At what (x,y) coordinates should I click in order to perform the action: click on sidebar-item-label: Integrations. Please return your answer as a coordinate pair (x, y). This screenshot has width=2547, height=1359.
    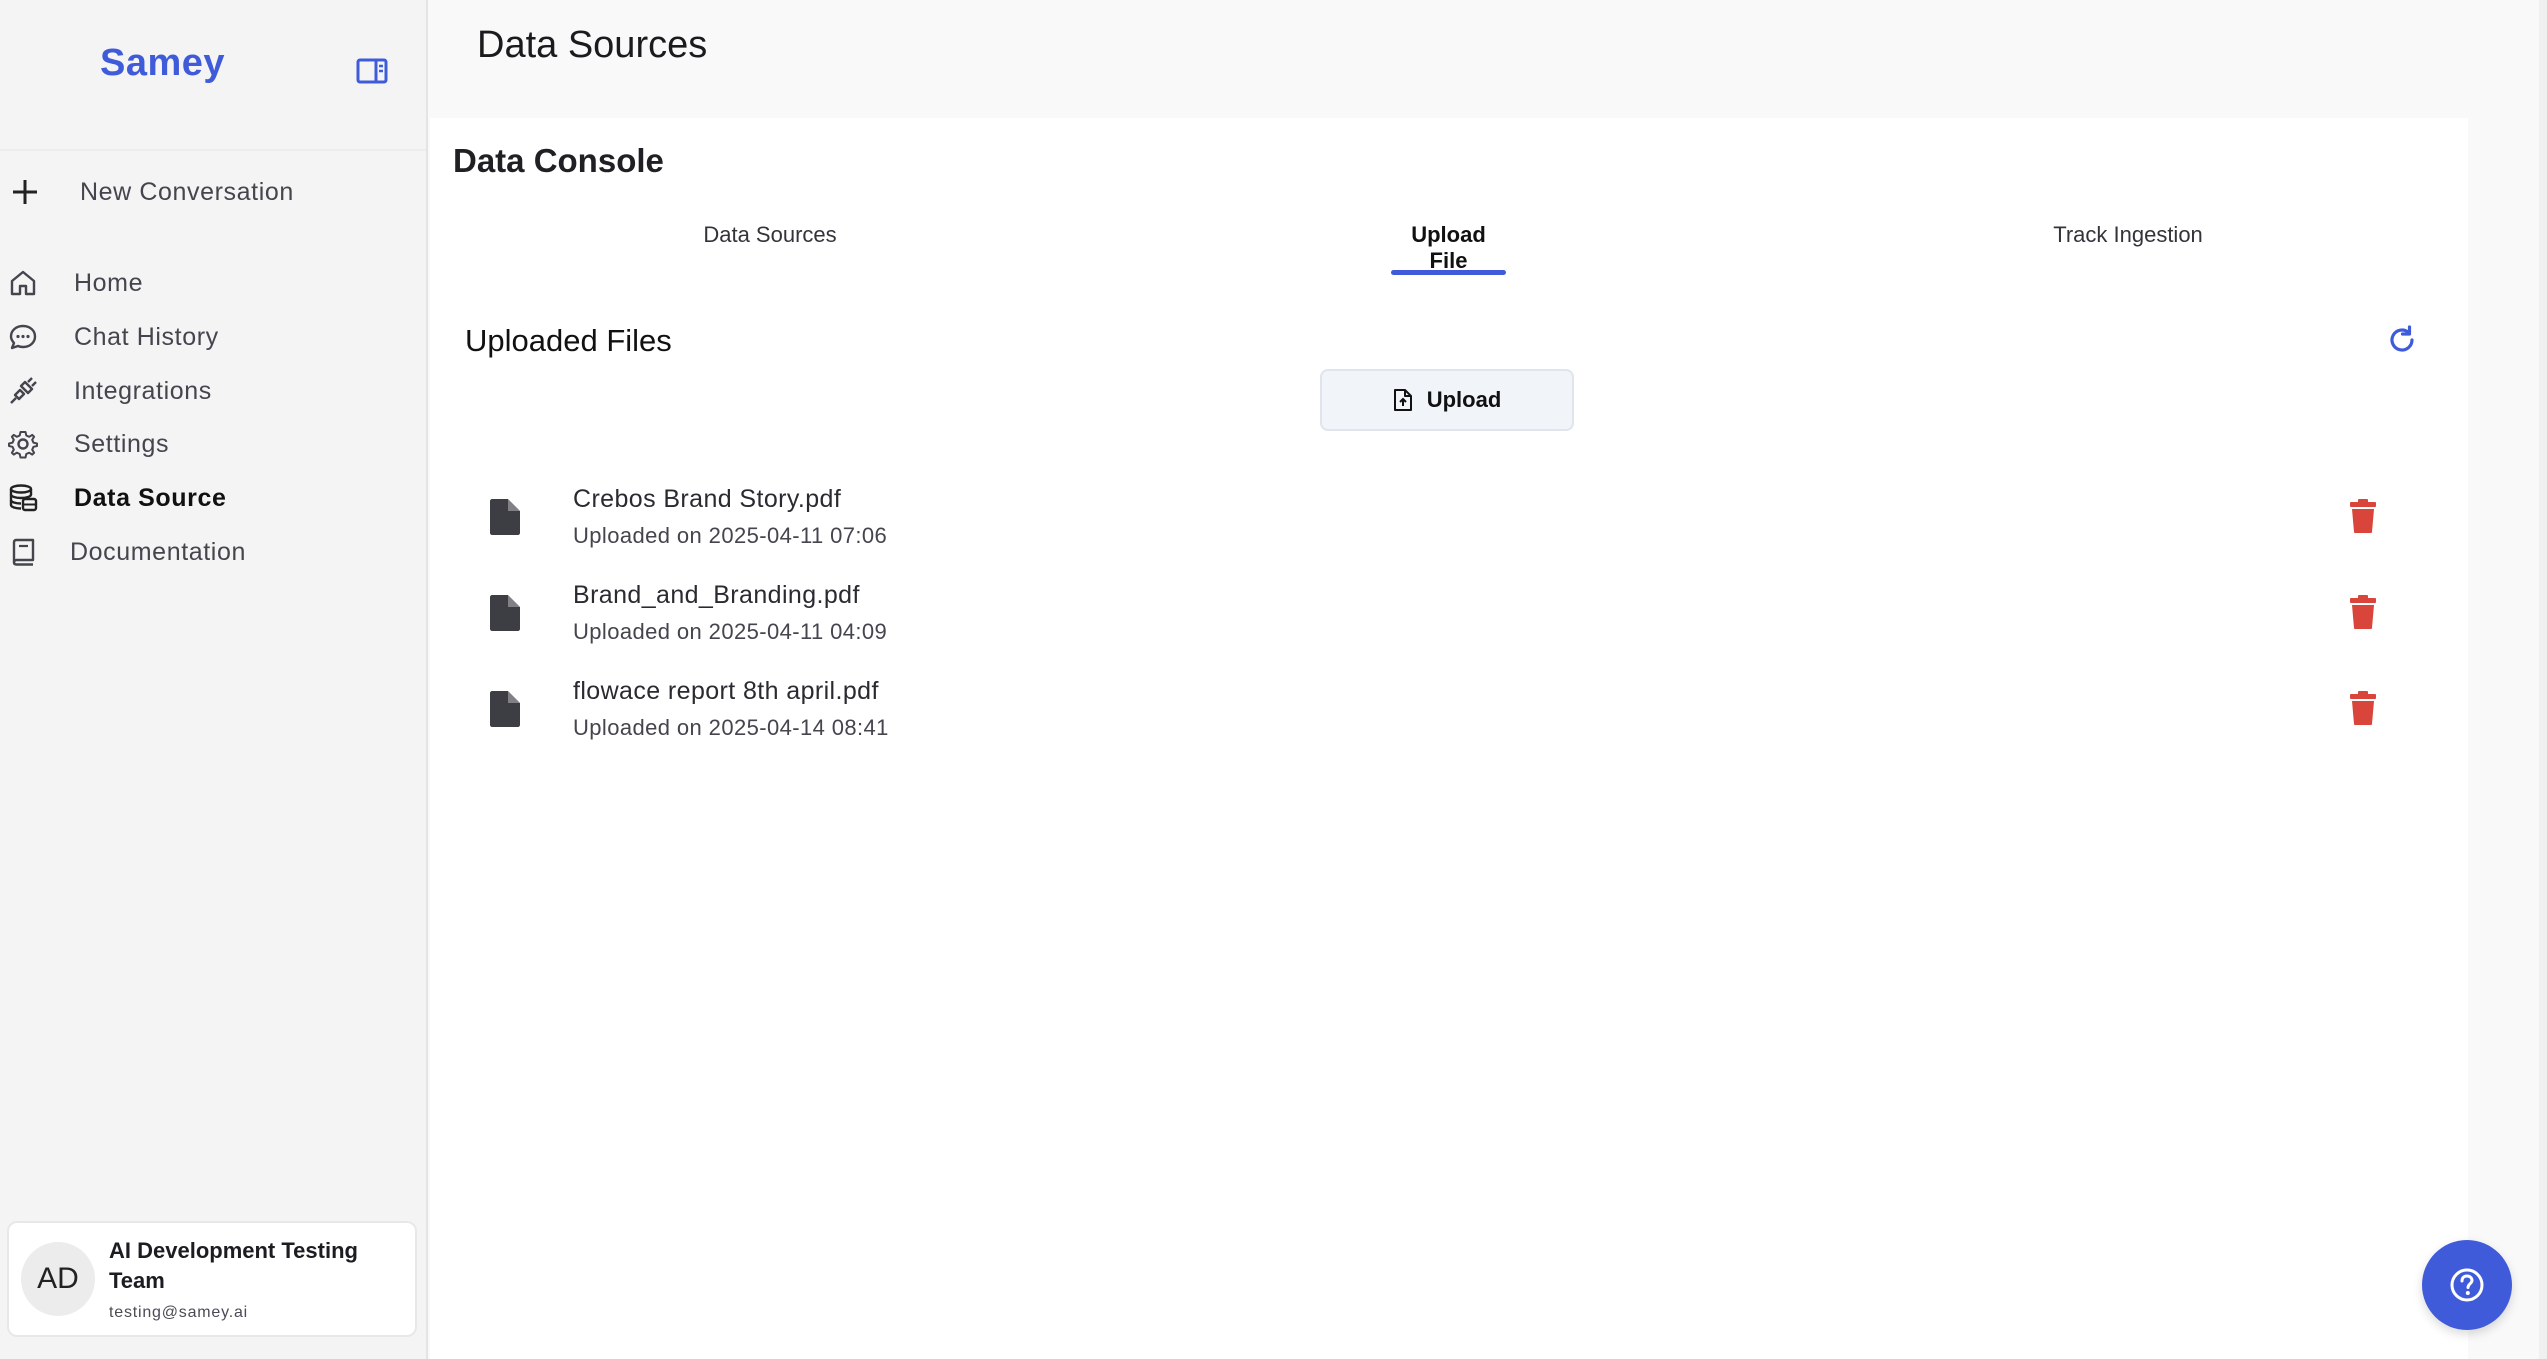
    Looking at the image, I should click on (143, 390).